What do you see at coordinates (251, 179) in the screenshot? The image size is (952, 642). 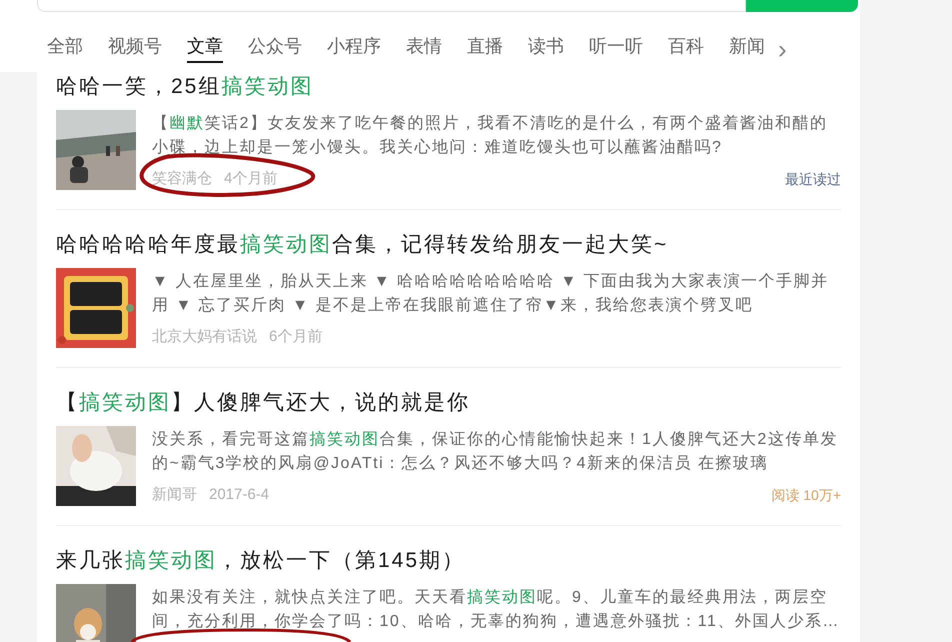 I see `article-time: 4个月前` at bounding box center [251, 179].